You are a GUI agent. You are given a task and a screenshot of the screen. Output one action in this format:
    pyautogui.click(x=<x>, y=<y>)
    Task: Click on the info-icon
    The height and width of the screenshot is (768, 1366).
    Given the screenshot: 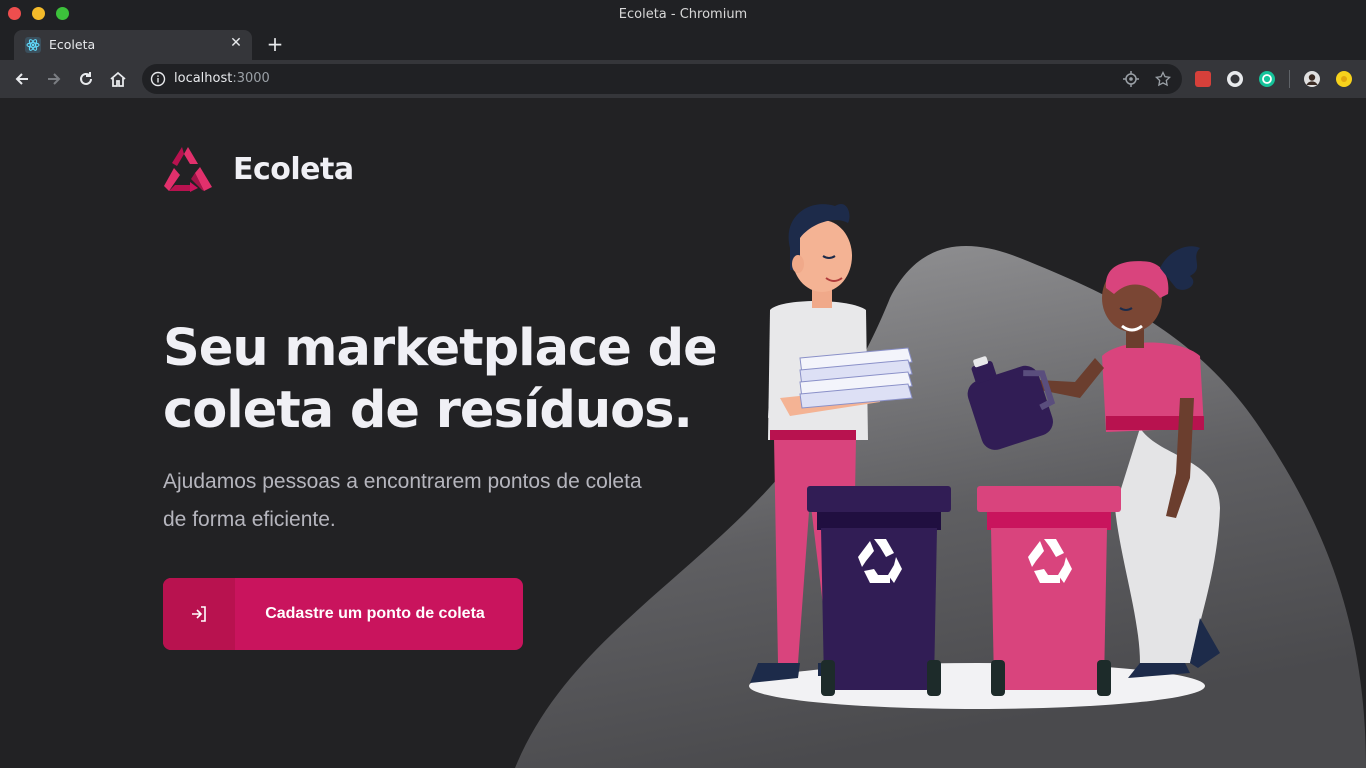 What is the action you would take?
    pyautogui.click(x=158, y=79)
    